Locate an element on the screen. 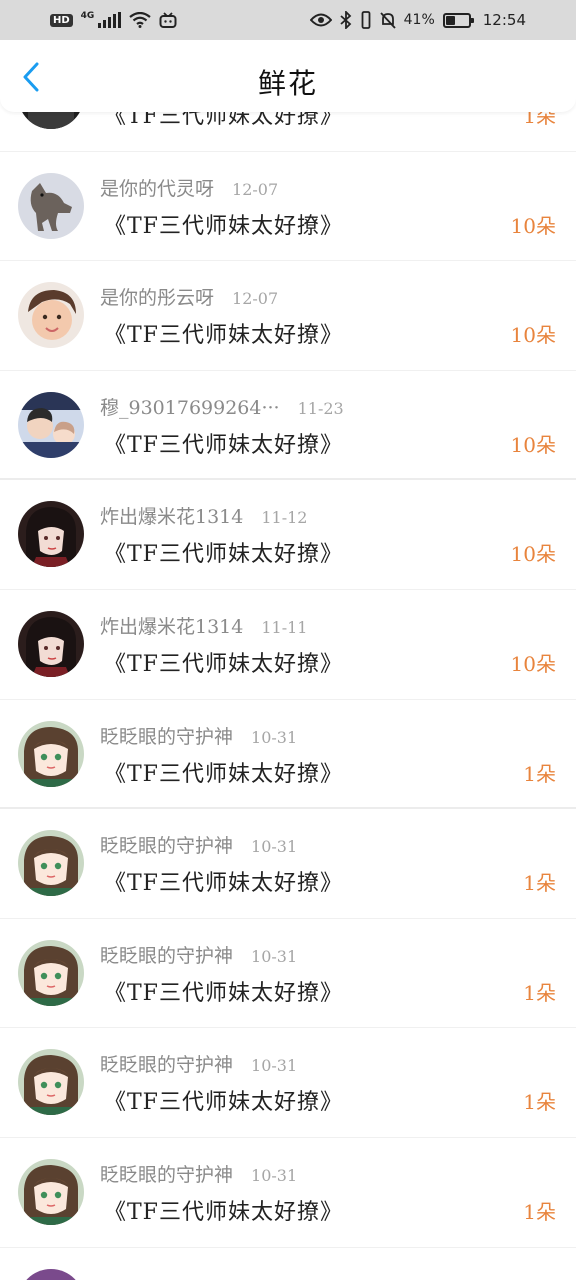 Image resolution: width=576 pixels, height=1280 pixels. battery-icon is located at coordinates (458, 20).